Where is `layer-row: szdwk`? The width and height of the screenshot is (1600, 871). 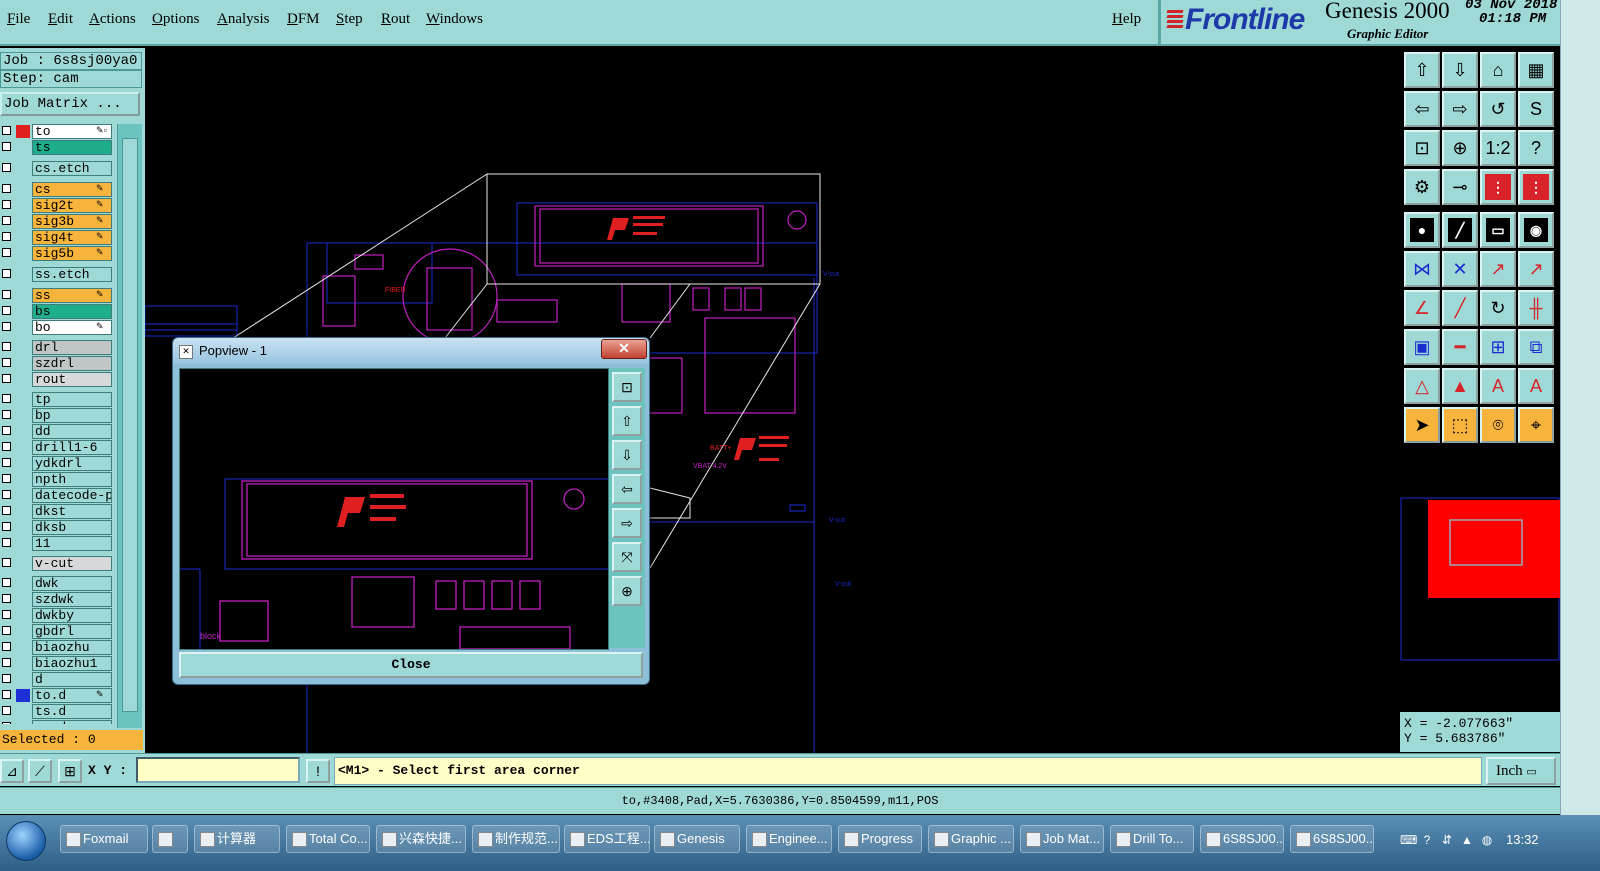
layer-row: szdwk is located at coordinates (58, 599).